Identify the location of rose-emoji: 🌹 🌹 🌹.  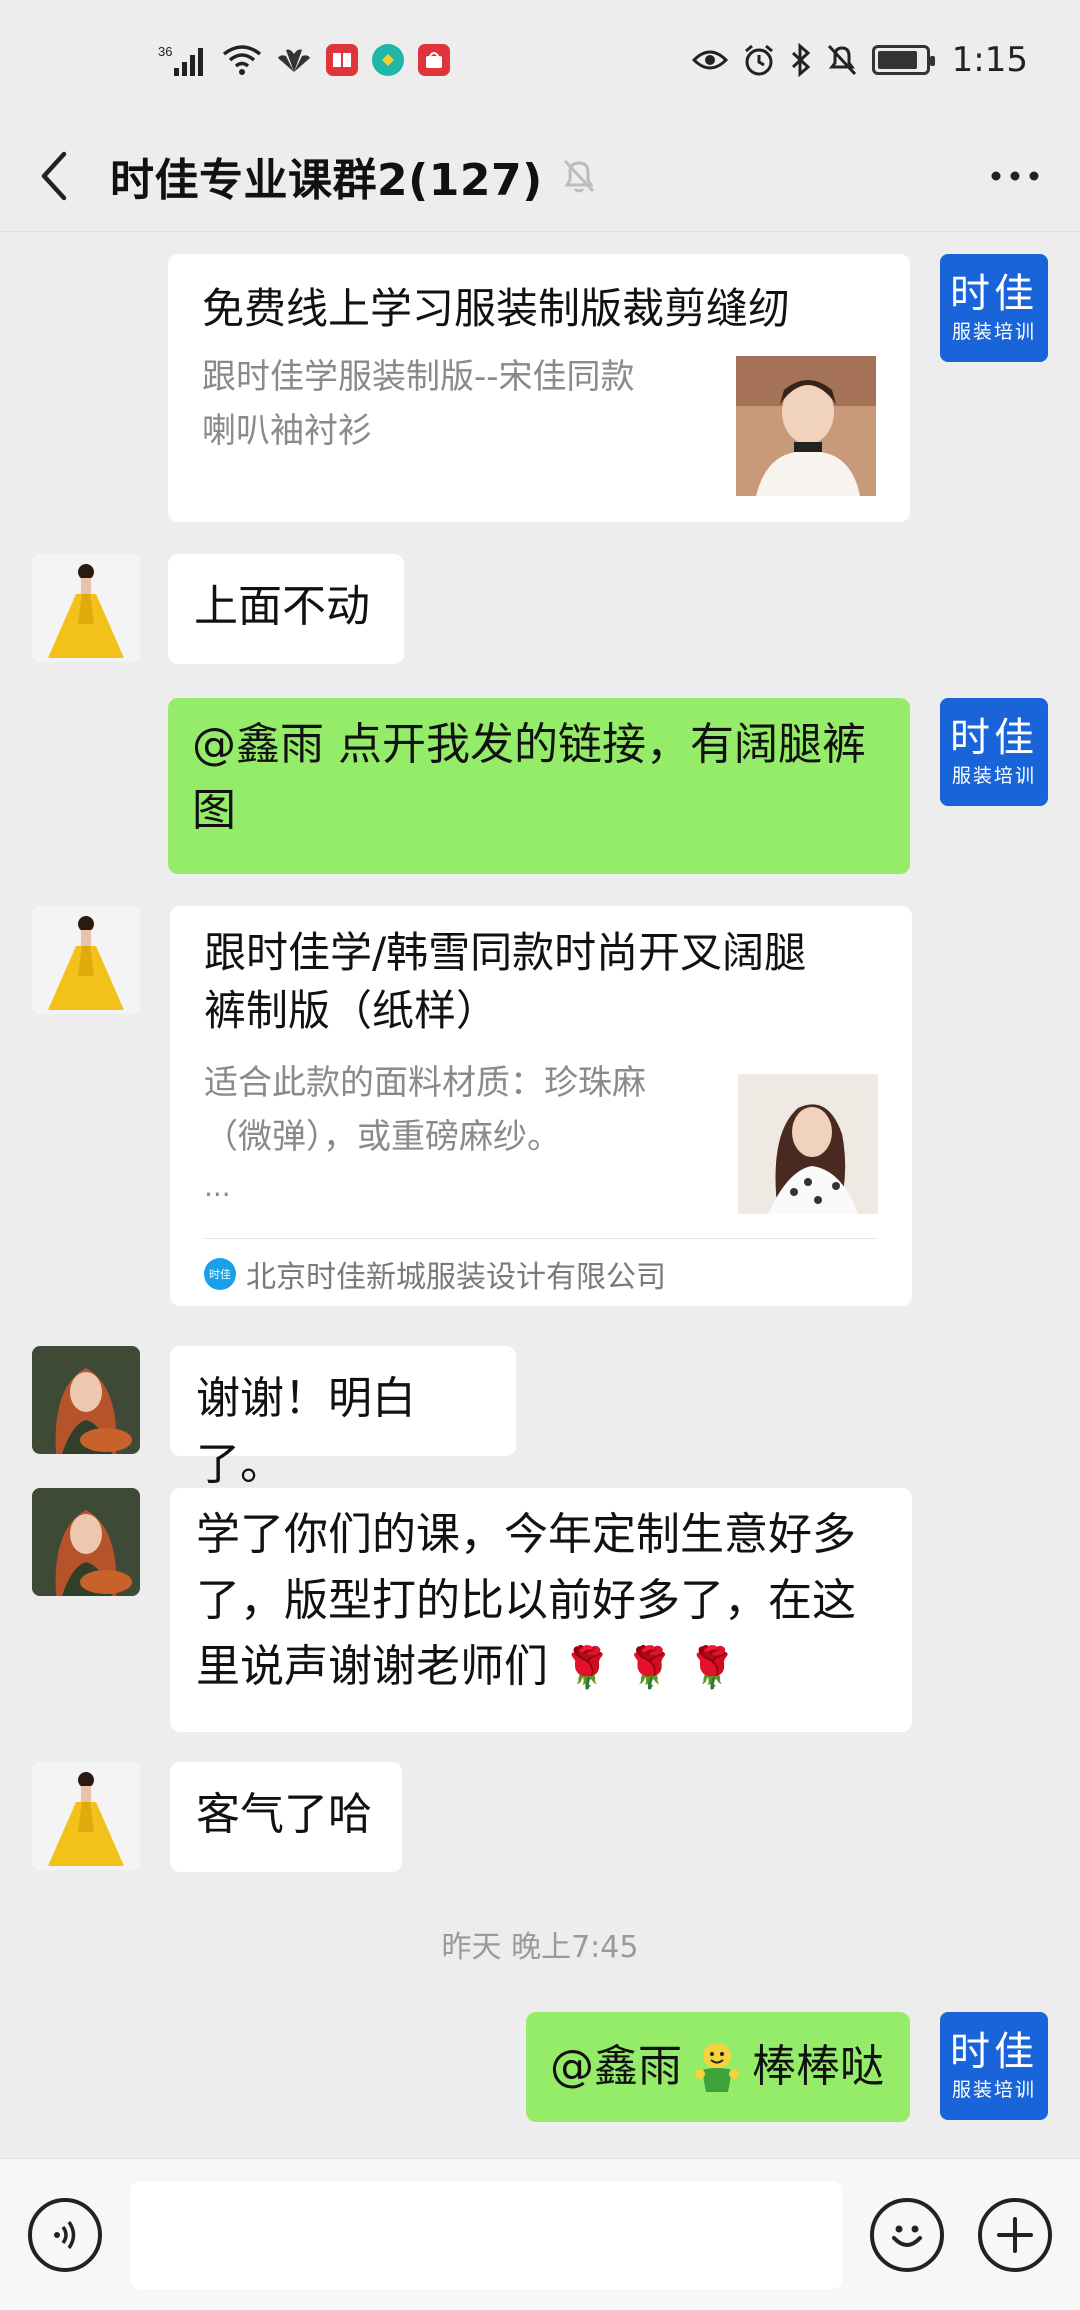
(649, 1668).